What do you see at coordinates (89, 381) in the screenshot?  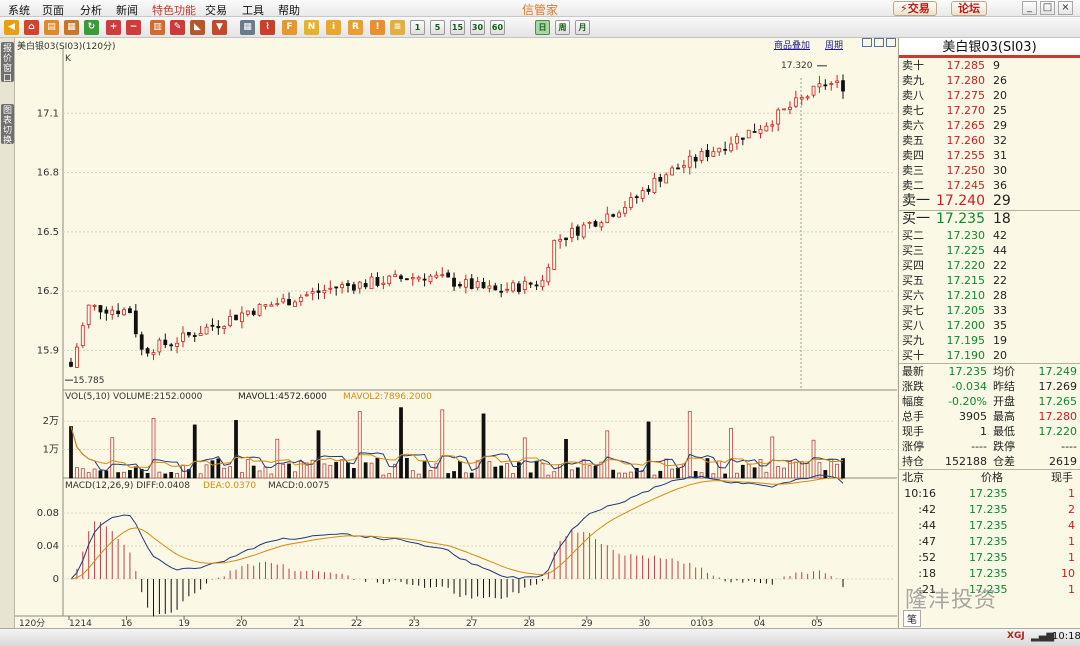 I see `low-label: 15.785` at bounding box center [89, 381].